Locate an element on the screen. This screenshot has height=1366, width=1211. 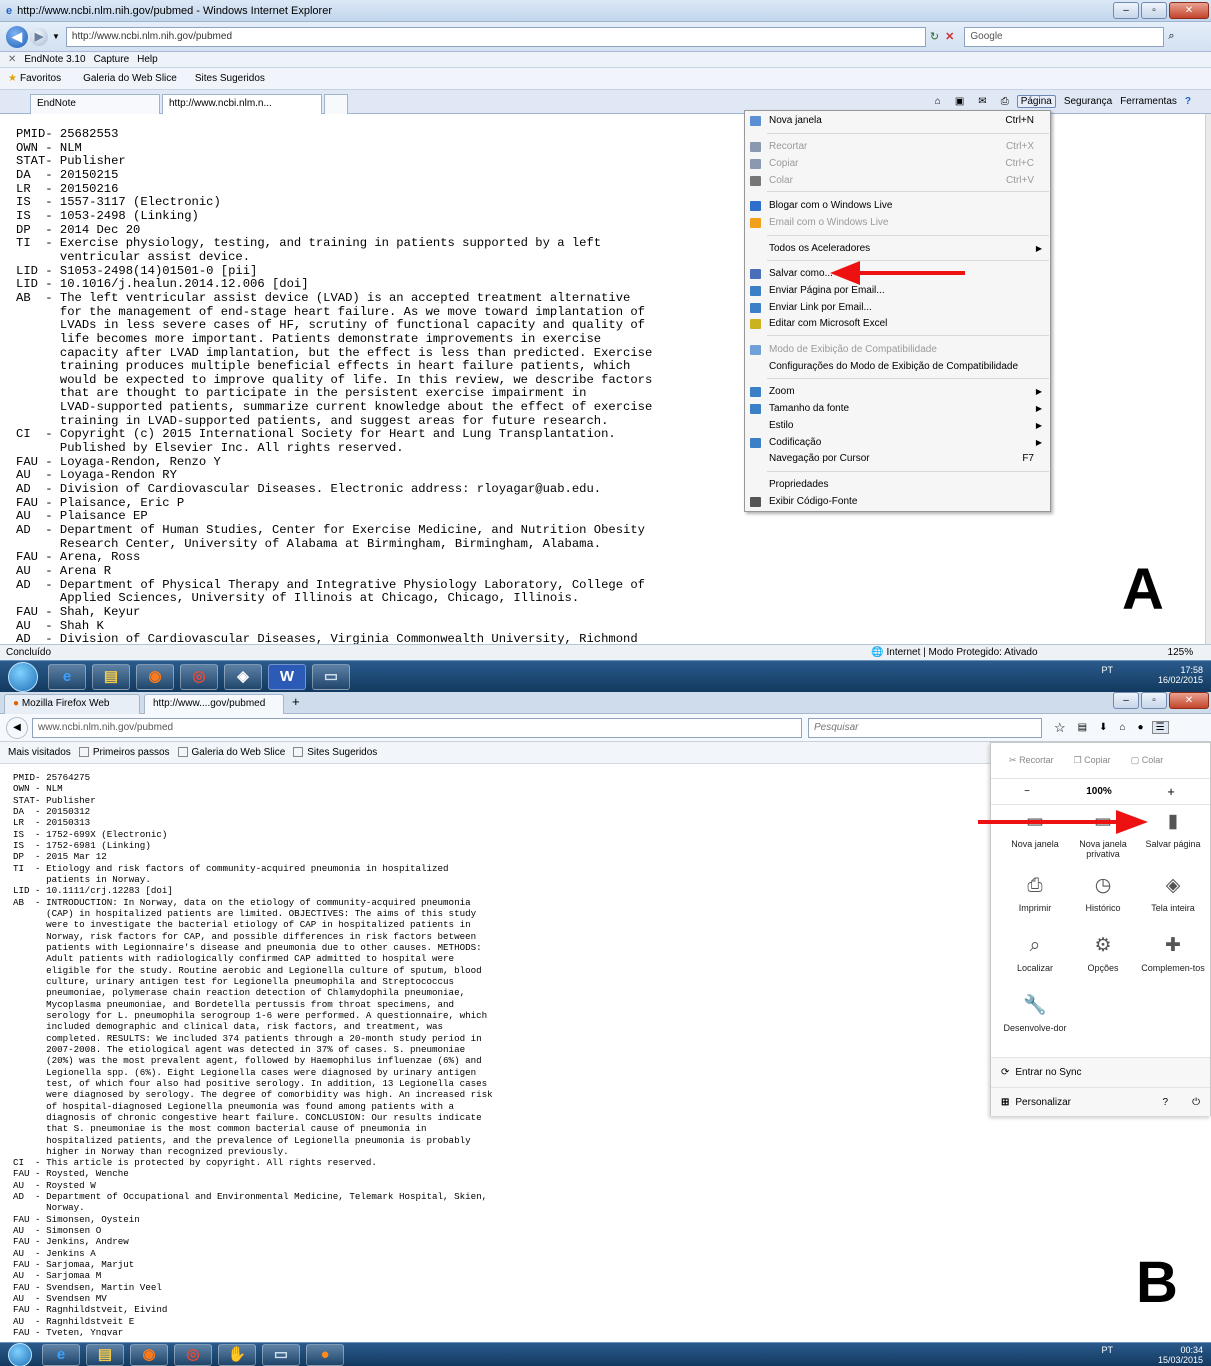
ie-menu-item-codifica-o: Codificação ▶ is located at coordinates (897, 443).